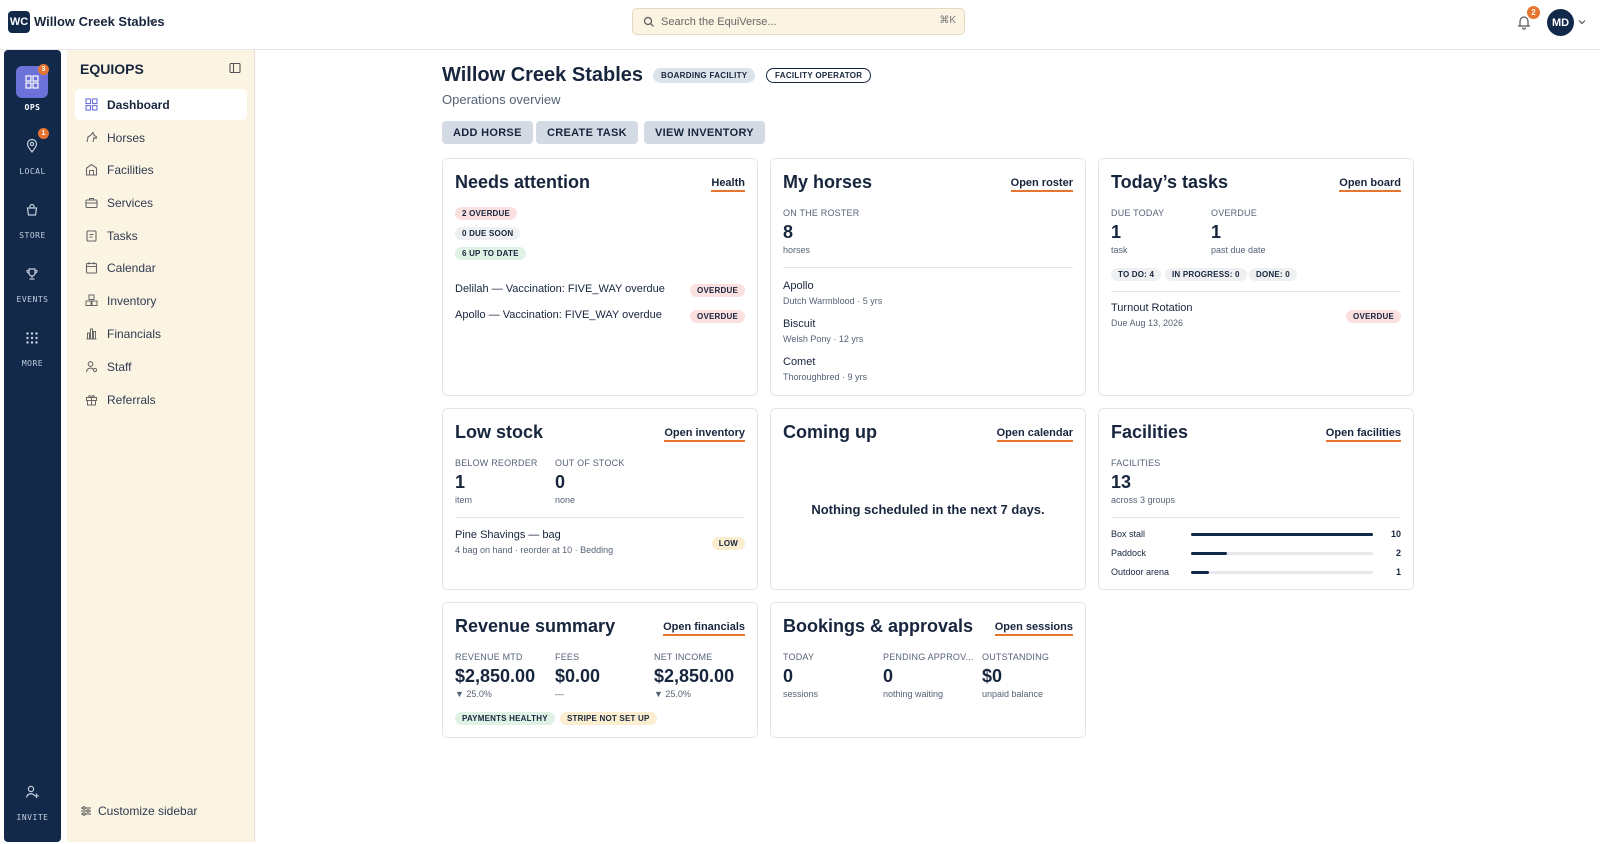  I want to click on card-title: Bookings & approvals, so click(878, 626).